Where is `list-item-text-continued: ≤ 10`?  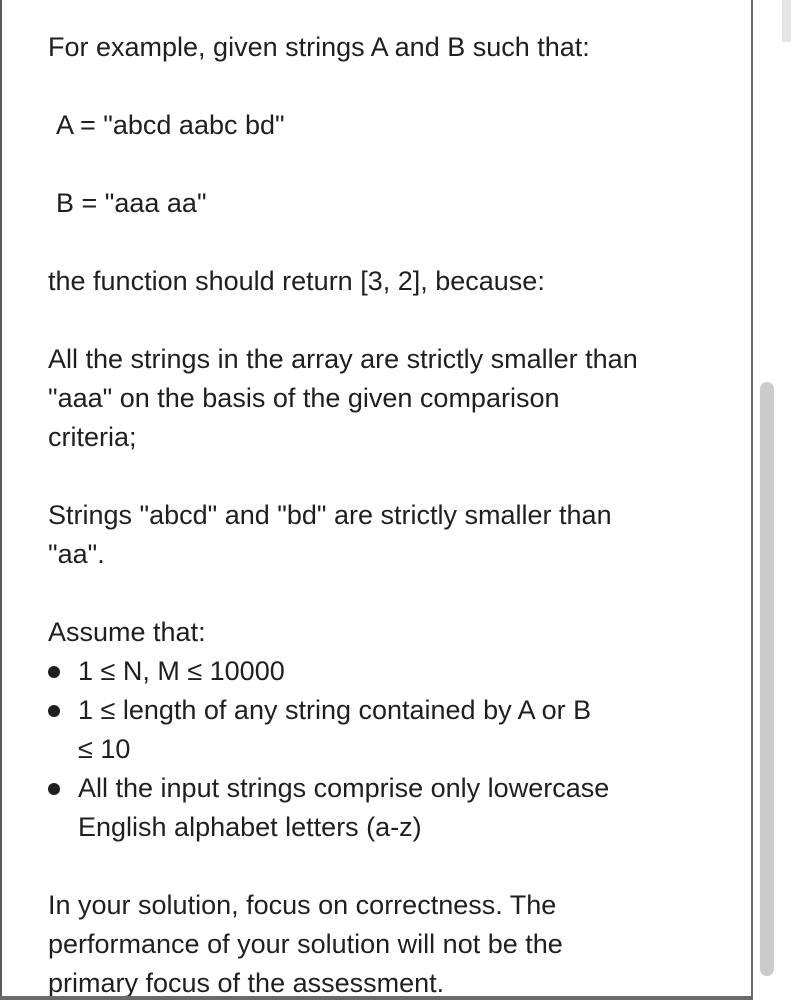 list-item-text-continued: ≤ 10 is located at coordinates (104, 749).